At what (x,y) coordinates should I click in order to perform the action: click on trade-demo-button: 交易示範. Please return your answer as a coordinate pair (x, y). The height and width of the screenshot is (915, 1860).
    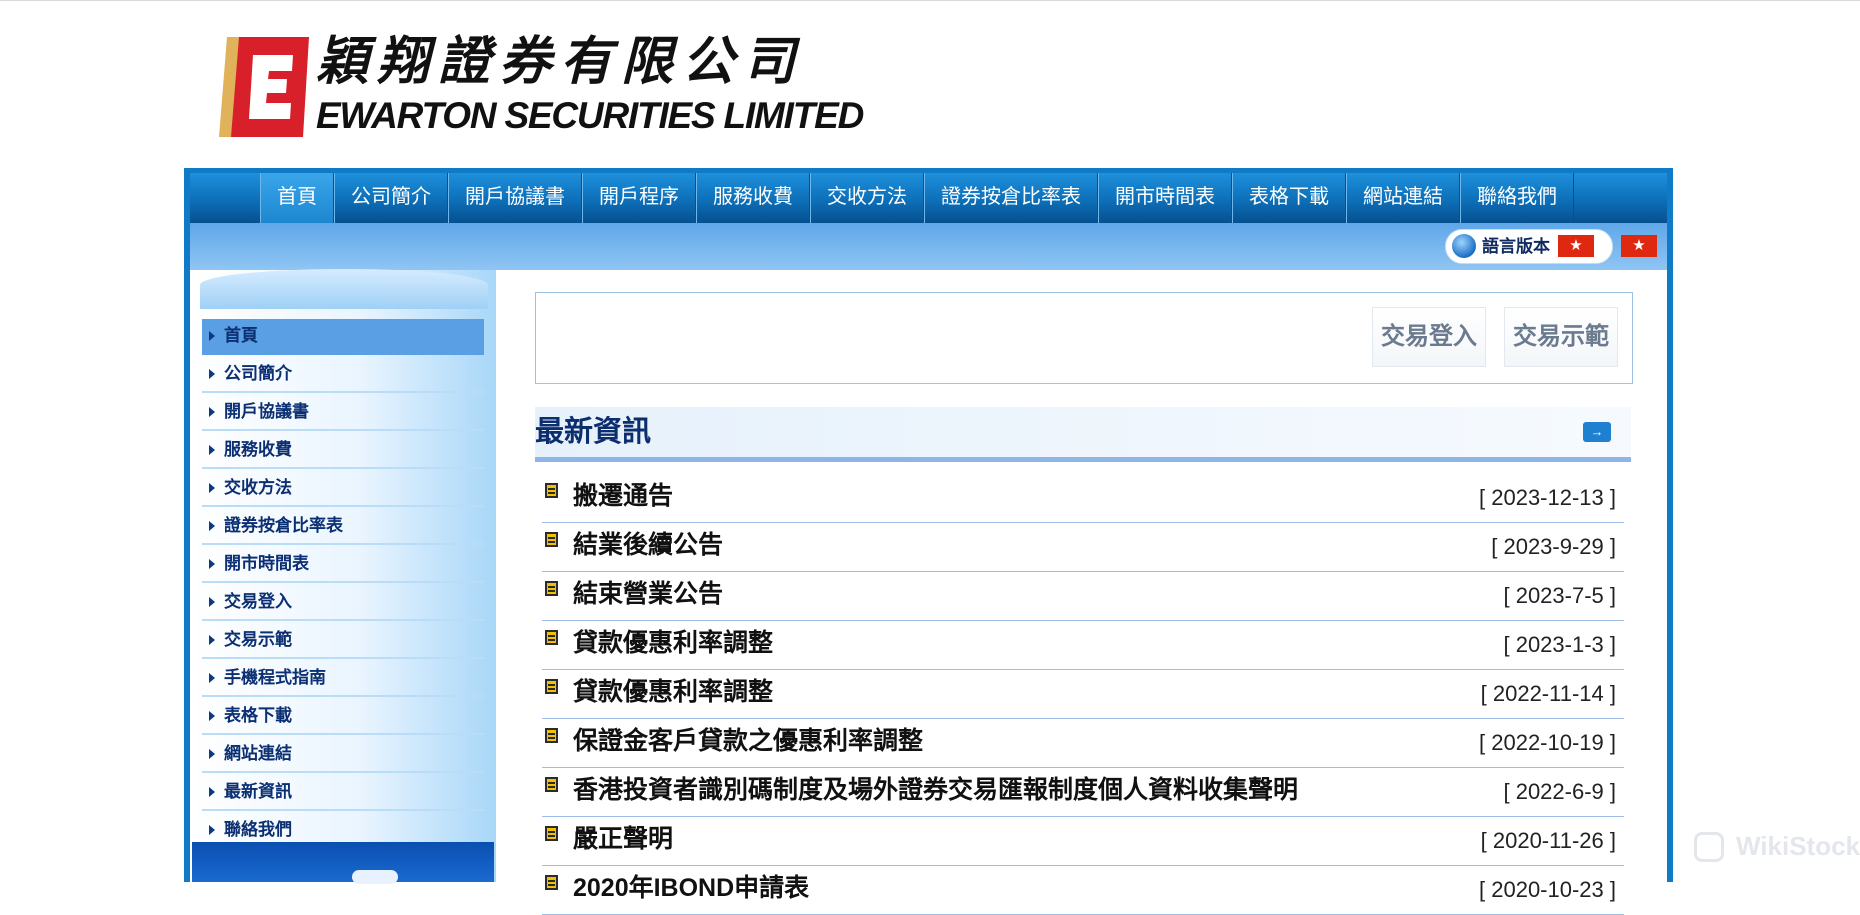
    Looking at the image, I should click on (1561, 337).